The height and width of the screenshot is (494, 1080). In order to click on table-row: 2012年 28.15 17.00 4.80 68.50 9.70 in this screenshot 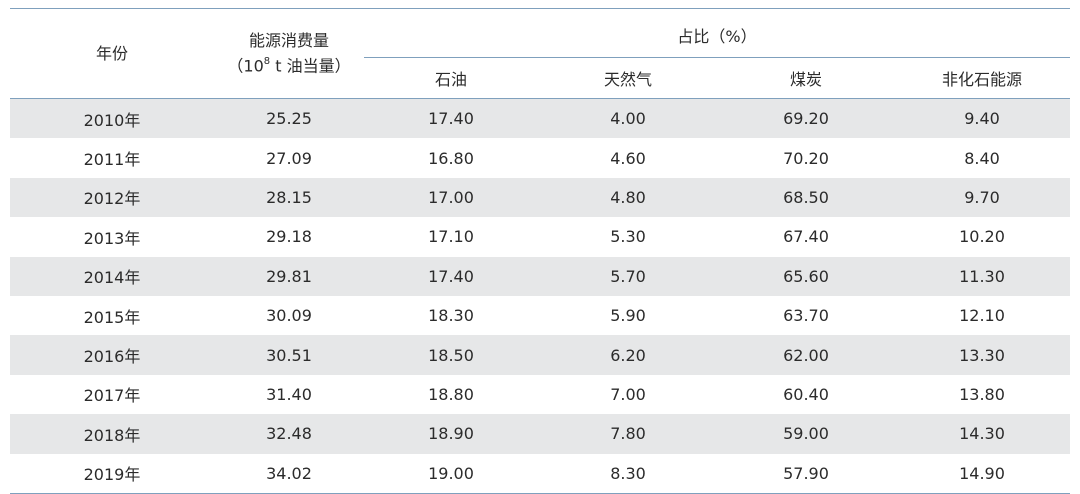, I will do `click(540, 197)`.